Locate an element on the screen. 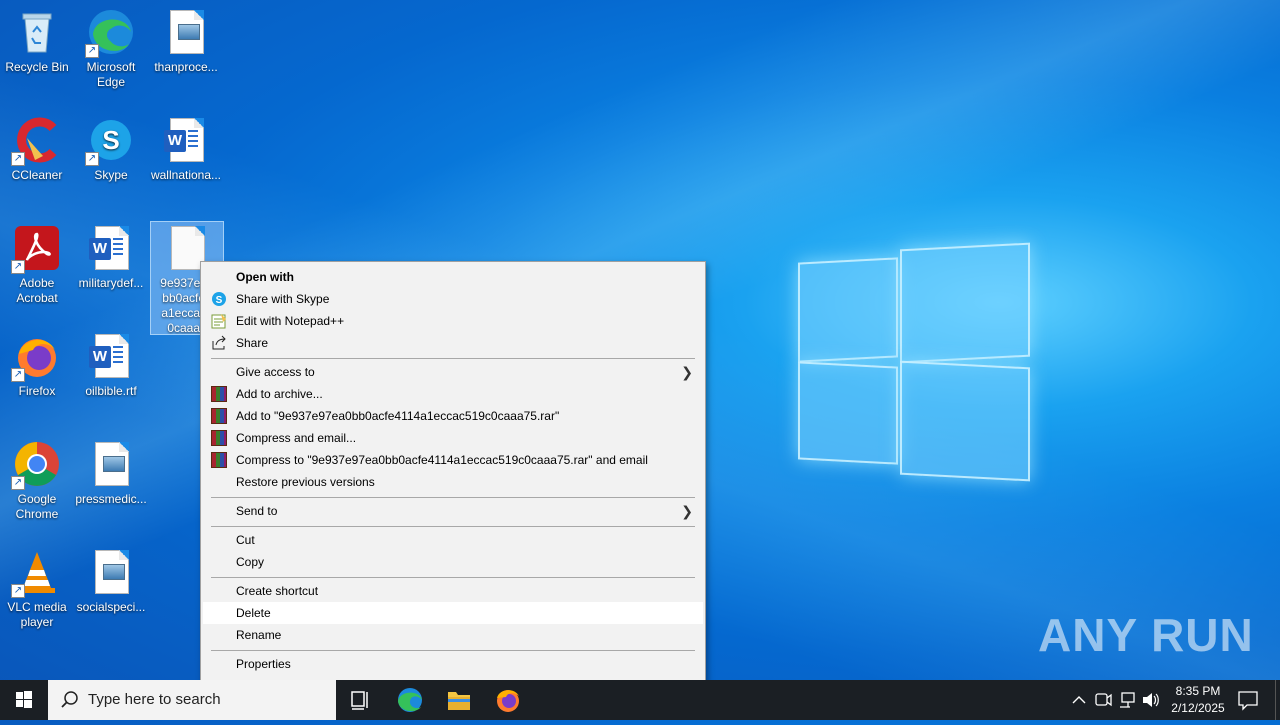 The width and height of the screenshot is (1280, 725). menu-item-share-with-skype: S Share with Skype is located at coordinates (453, 299).